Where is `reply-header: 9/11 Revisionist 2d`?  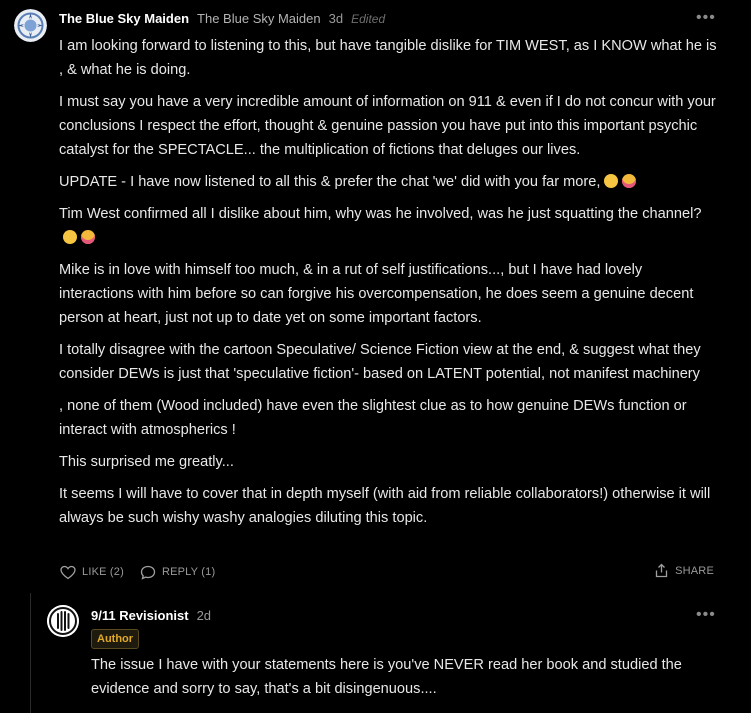 reply-header: 9/11 Revisionist 2d is located at coordinates (155, 615).